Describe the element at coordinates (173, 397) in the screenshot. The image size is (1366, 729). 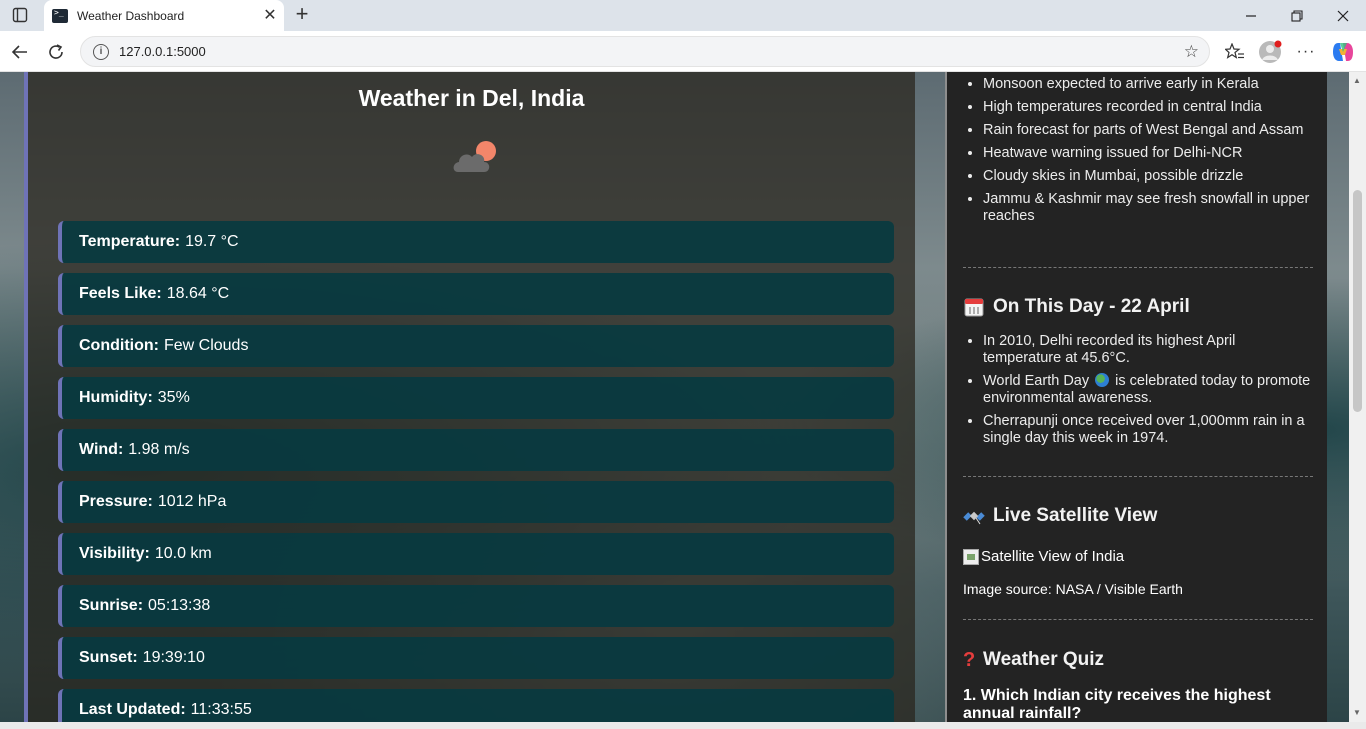
I see `card-value: 35%` at that location.